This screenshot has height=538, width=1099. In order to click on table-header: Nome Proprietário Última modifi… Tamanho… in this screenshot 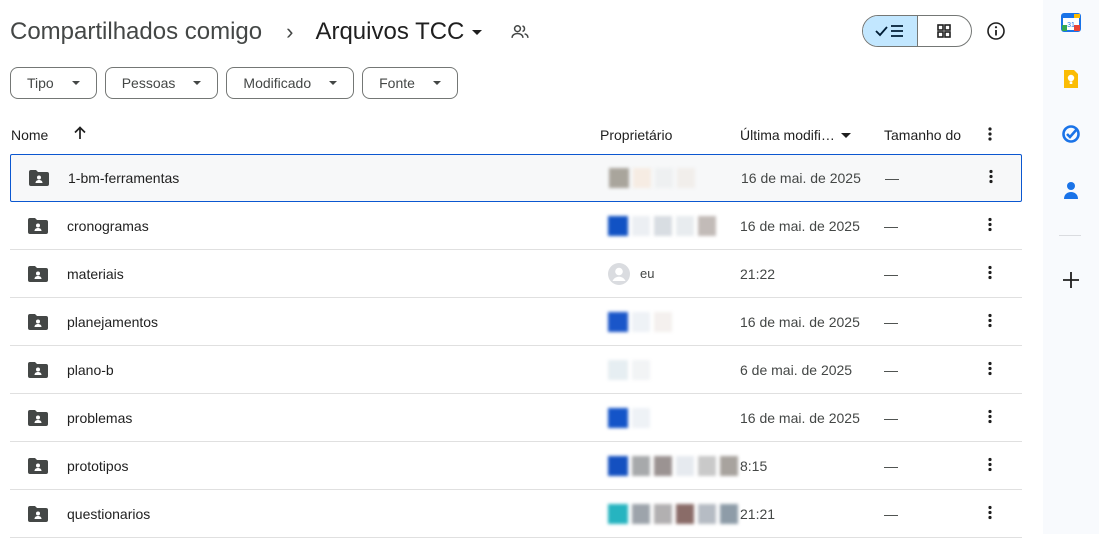, I will do `click(516, 135)`.